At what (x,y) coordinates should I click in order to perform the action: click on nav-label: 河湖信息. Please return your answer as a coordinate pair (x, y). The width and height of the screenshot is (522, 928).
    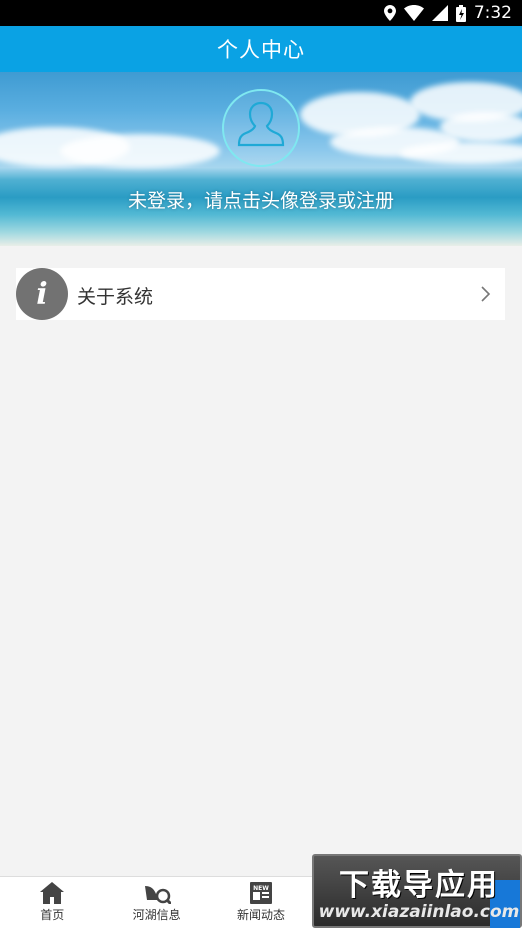
    Looking at the image, I should click on (156, 915).